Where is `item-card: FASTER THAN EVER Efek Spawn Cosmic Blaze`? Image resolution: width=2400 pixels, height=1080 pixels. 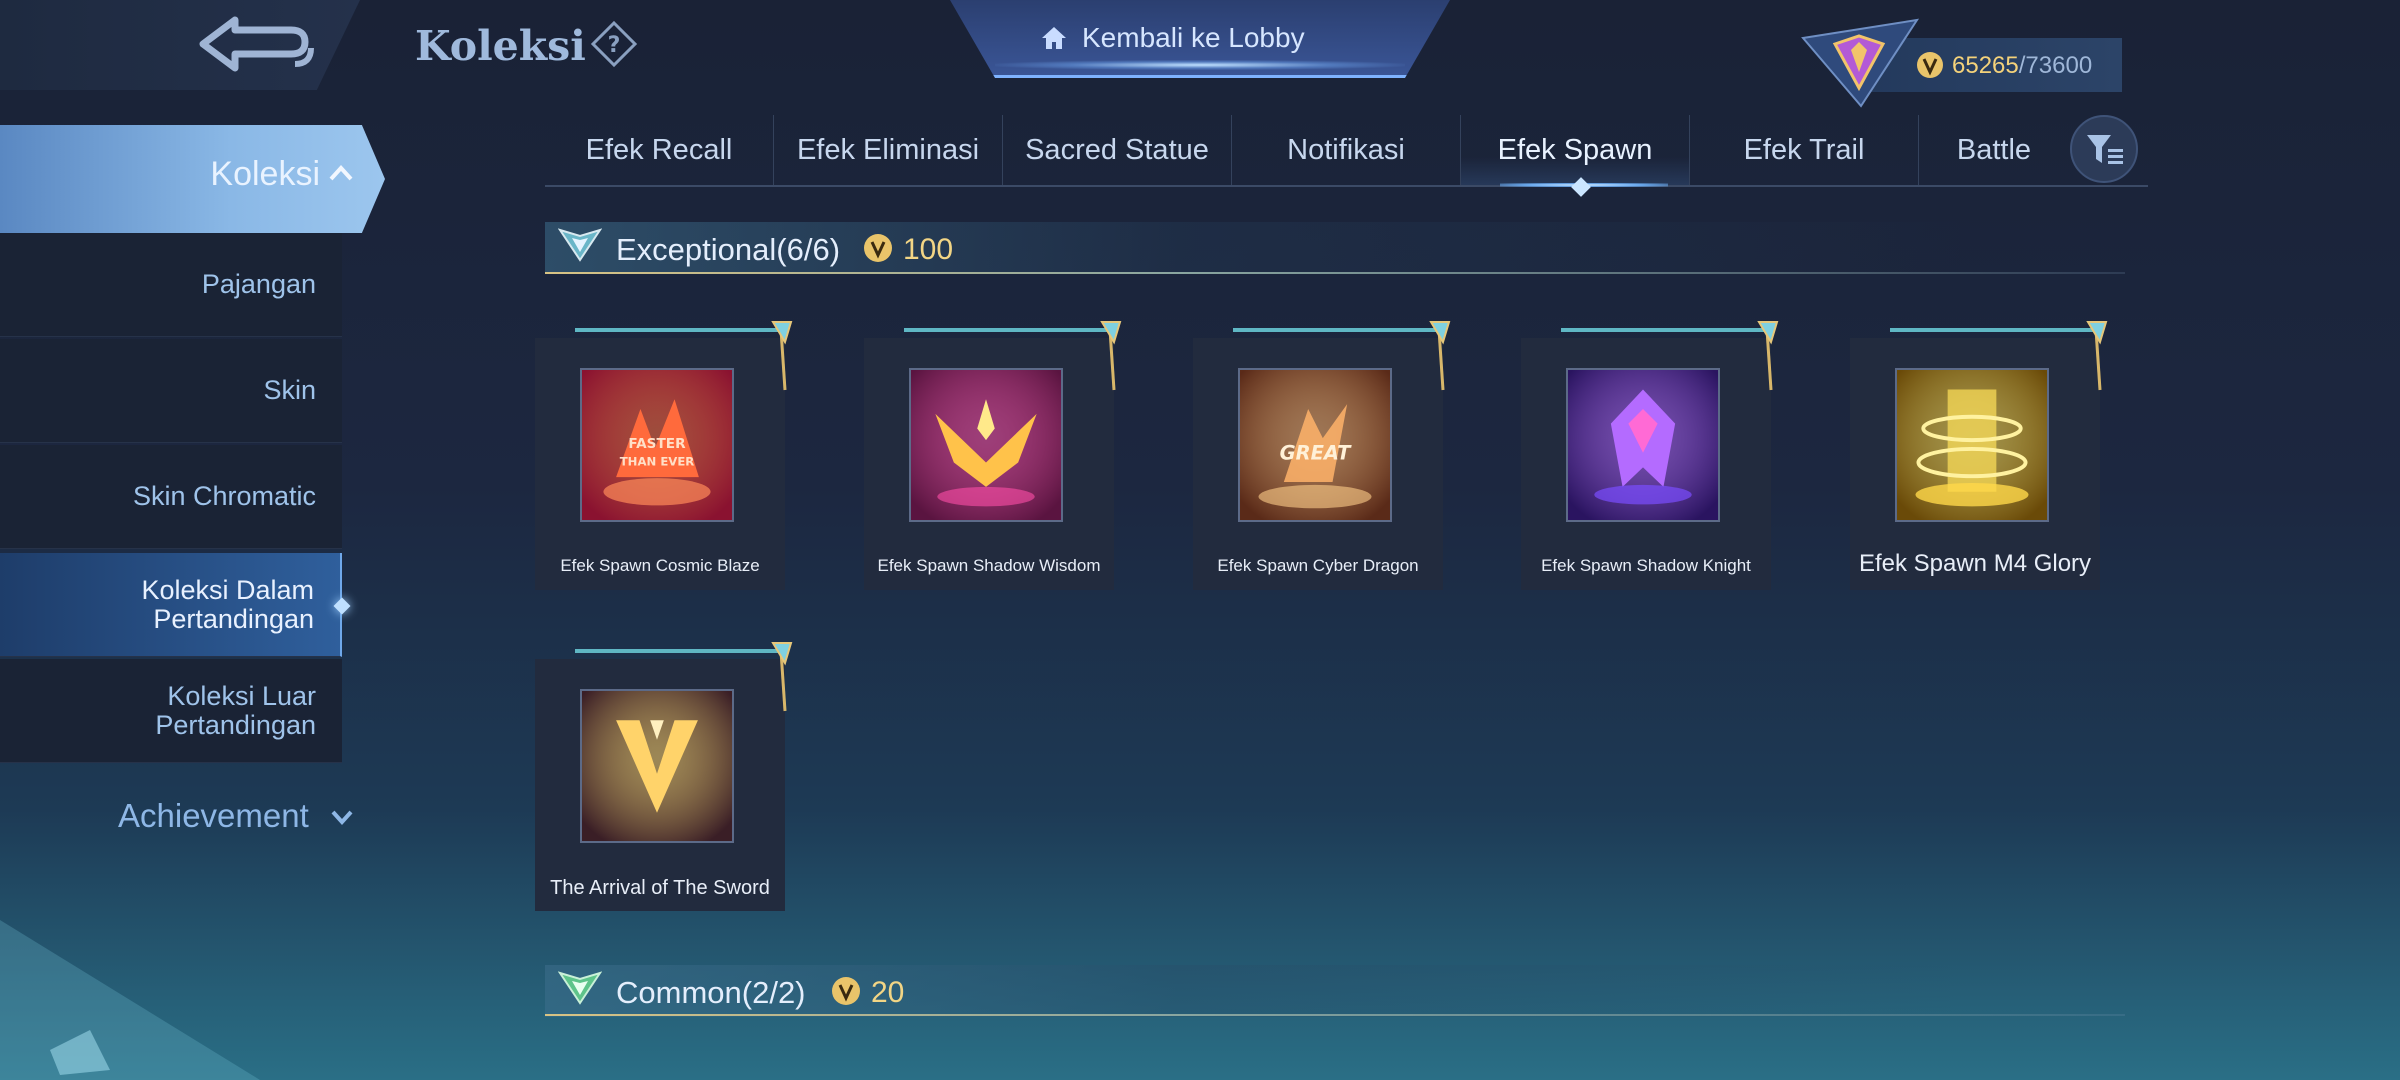
item-card: FASTER THAN EVER Efek Spawn Cosmic Blaze is located at coordinates (664, 455).